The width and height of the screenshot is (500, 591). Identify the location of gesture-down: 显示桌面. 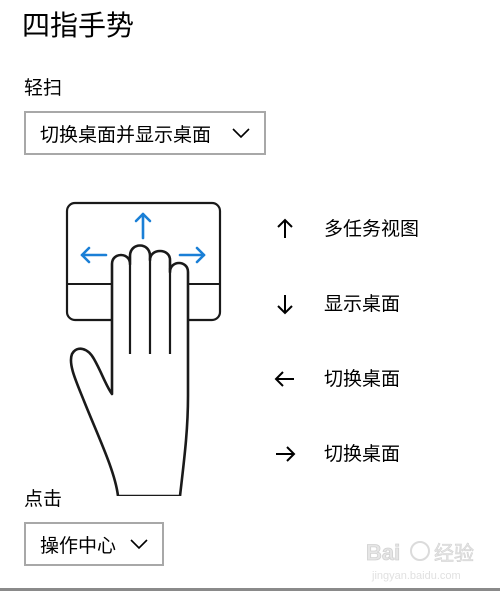
(336, 304).